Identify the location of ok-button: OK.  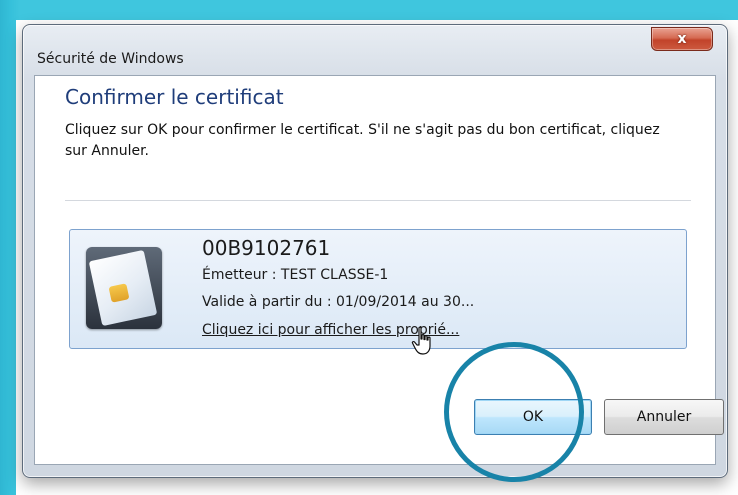
(533, 417).